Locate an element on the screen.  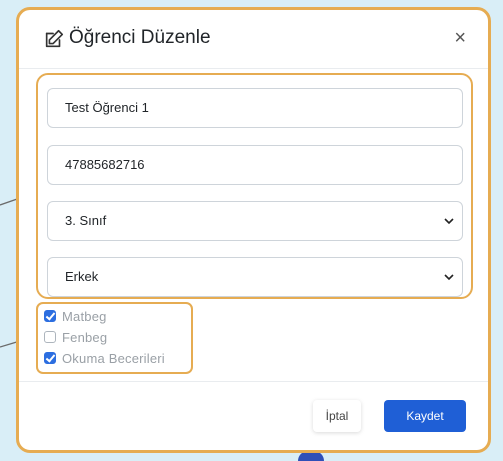
student-name-value: Test Öğrenci 1 is located at coordinates (107, 107).